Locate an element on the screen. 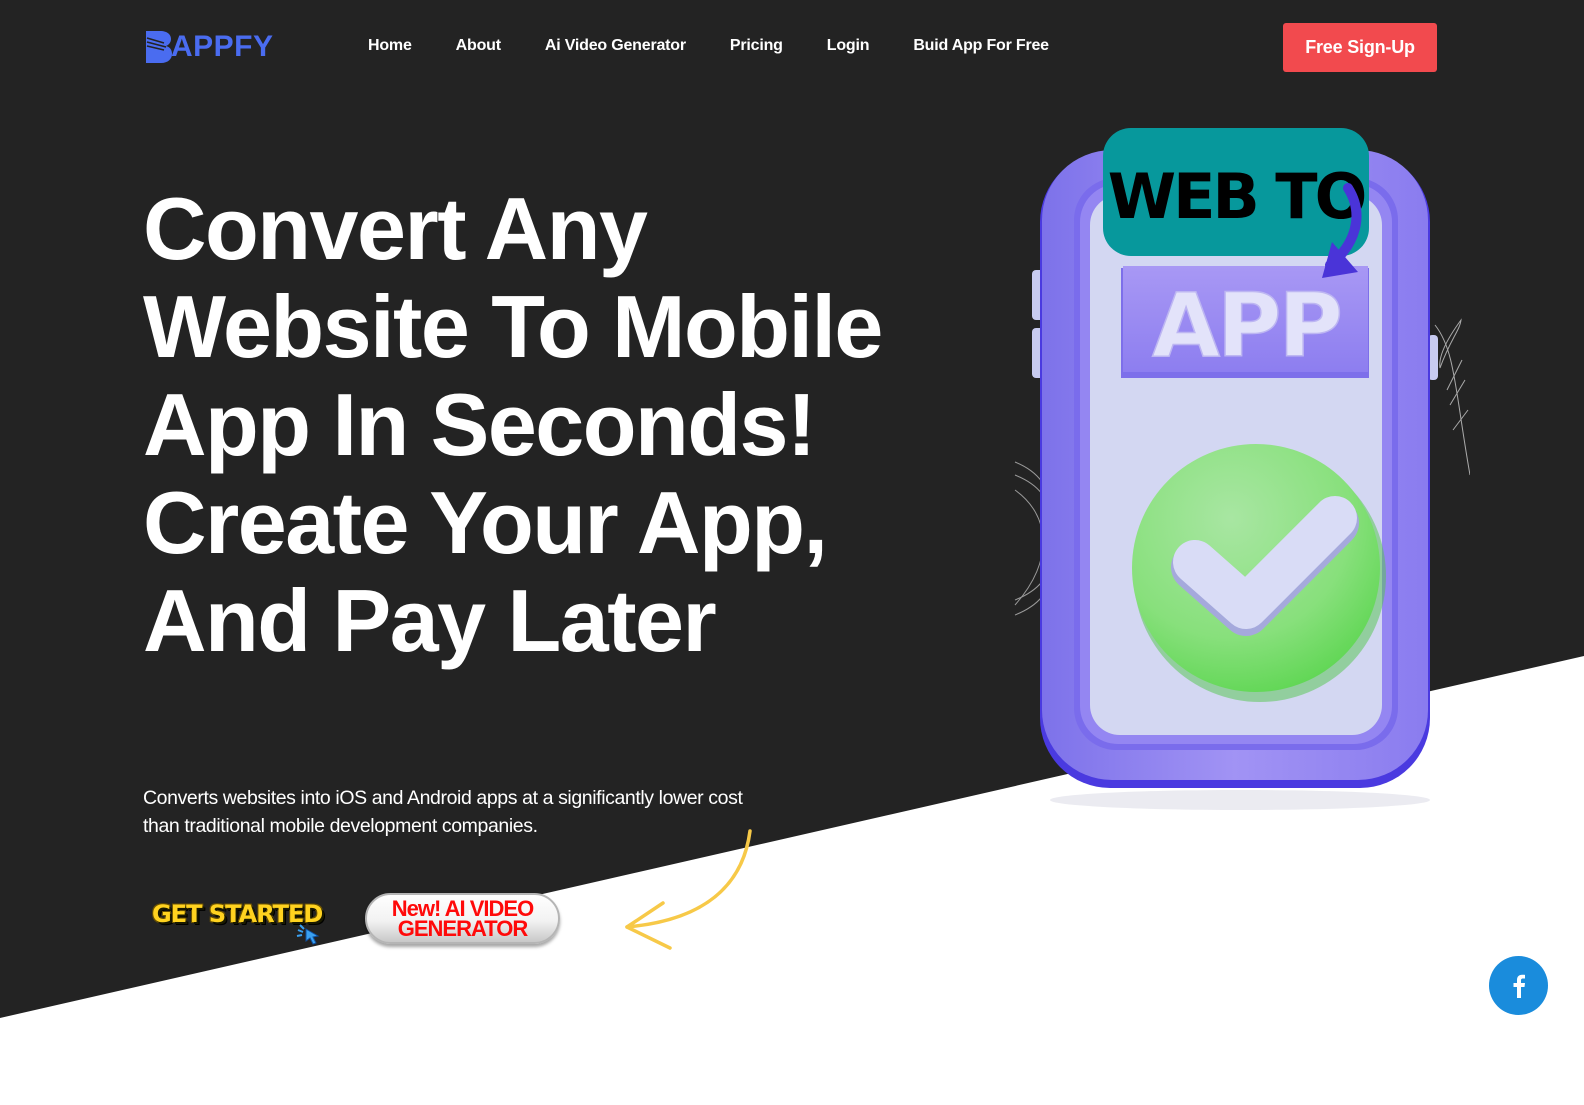  nav-about: About is located at coordinates (478, 46).